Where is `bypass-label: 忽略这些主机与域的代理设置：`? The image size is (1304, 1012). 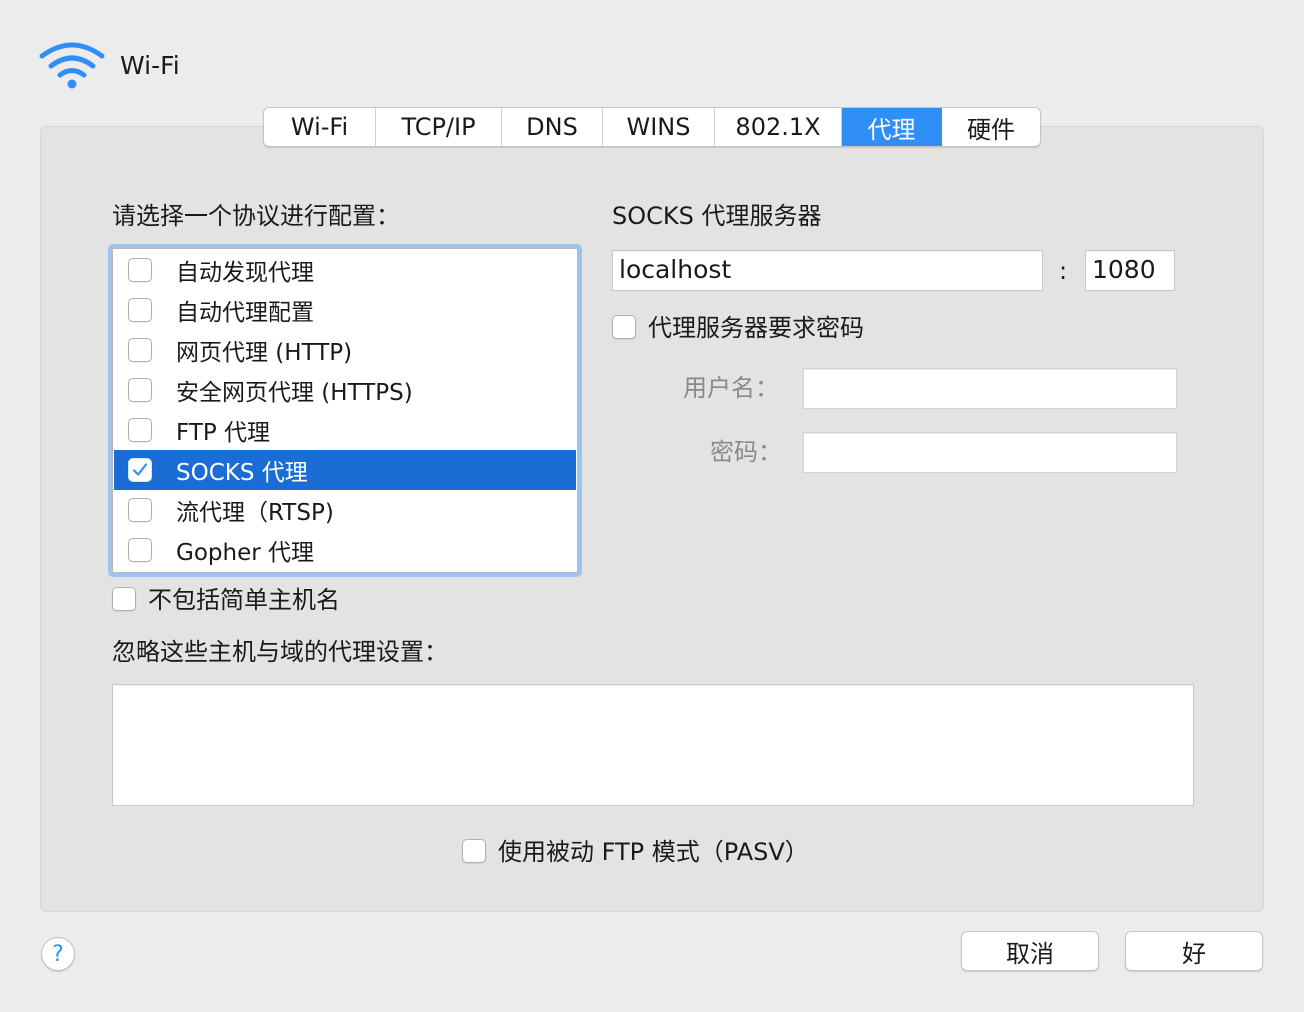
bypass-label: 忽略这些主机与域的代理设置： is located at coordinates (280, 652).